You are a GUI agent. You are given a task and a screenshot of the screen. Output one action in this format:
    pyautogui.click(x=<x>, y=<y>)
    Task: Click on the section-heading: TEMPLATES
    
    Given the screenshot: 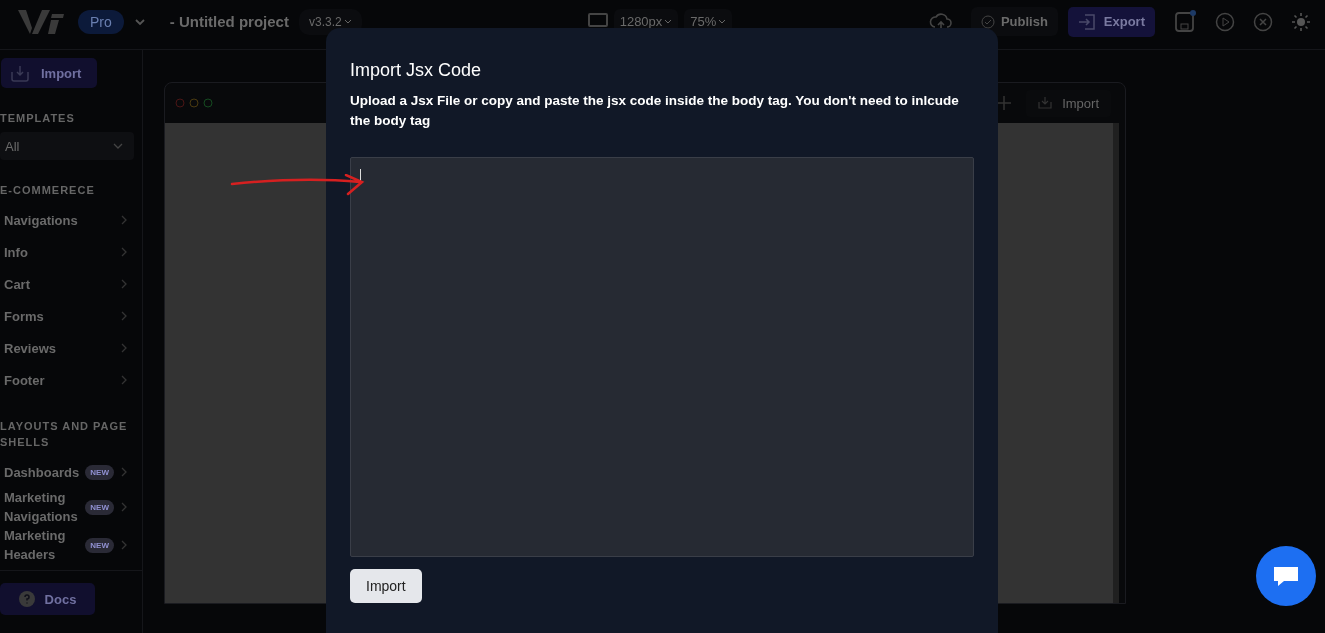 What is the action you would take?
    pyautogui.click(x=38, y=118)
    